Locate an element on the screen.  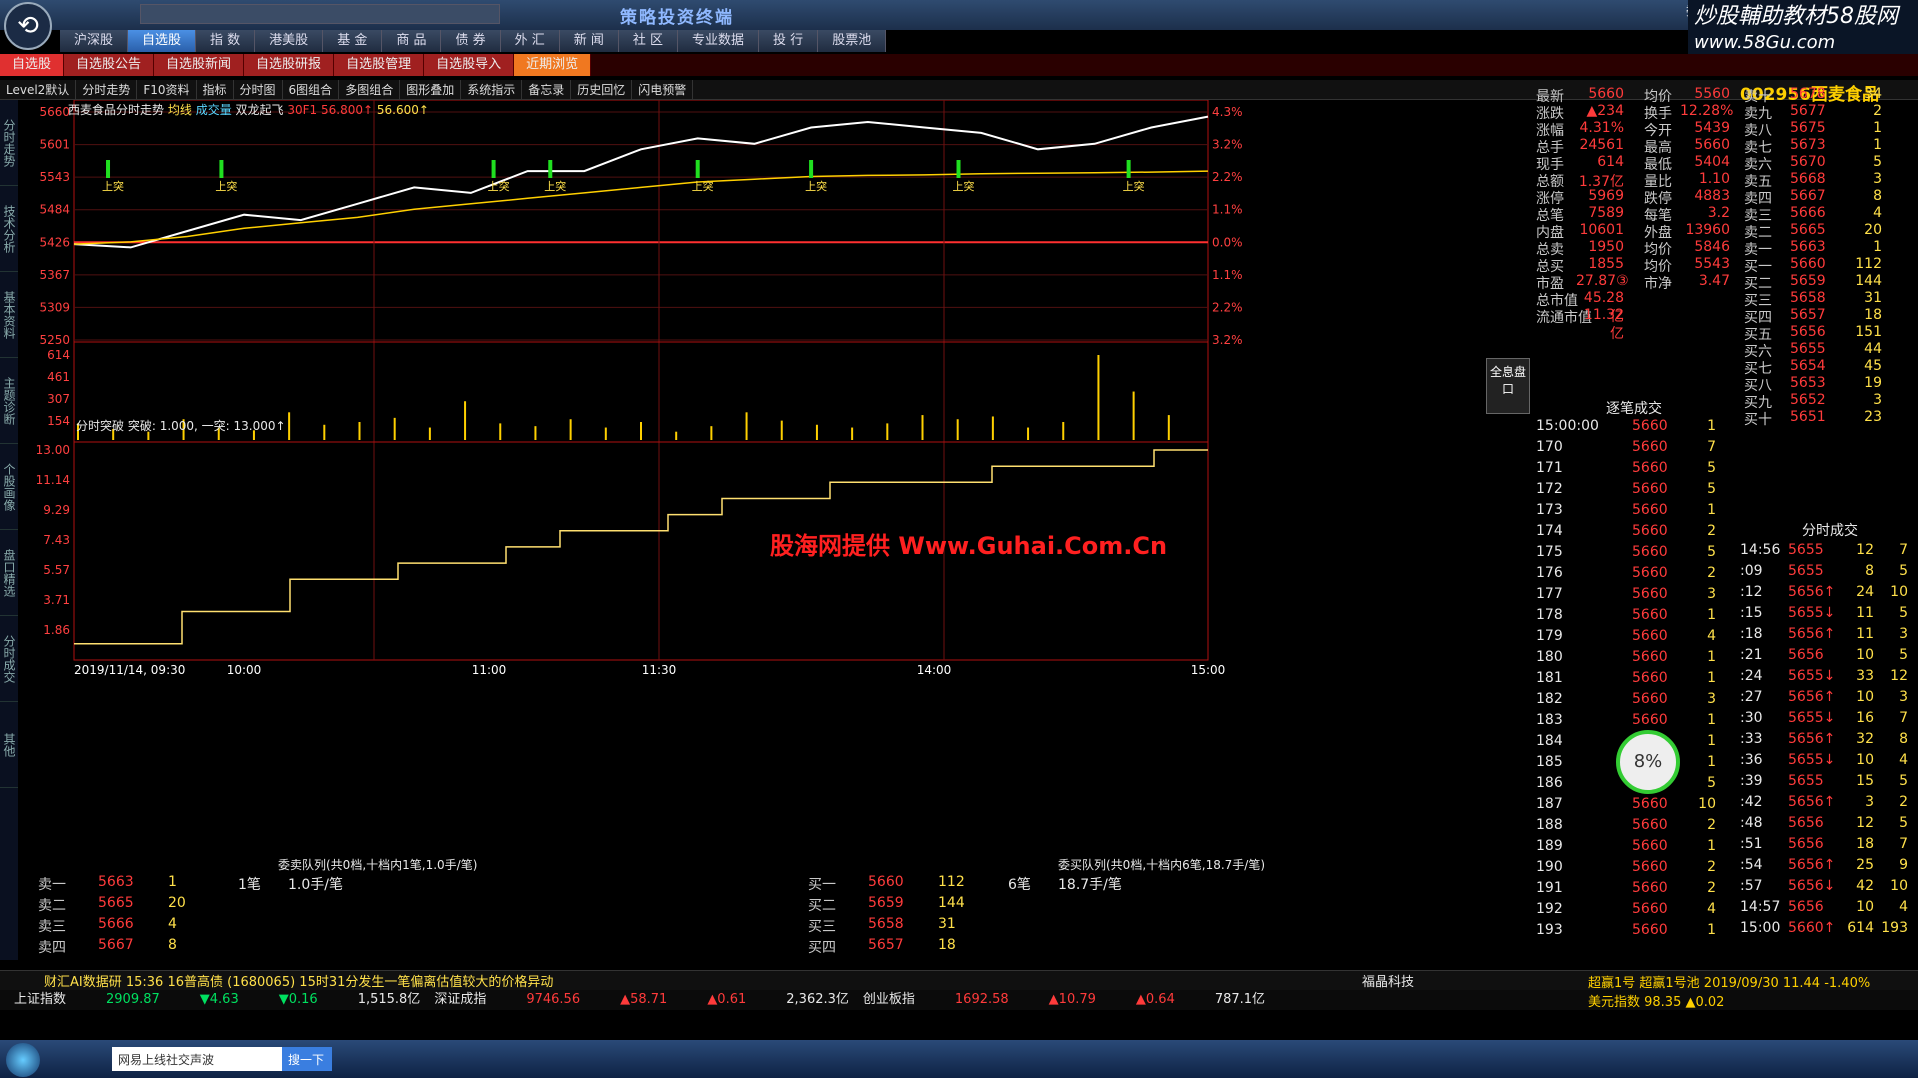
book-price: 5659 is located at coordinates (1808, 281).